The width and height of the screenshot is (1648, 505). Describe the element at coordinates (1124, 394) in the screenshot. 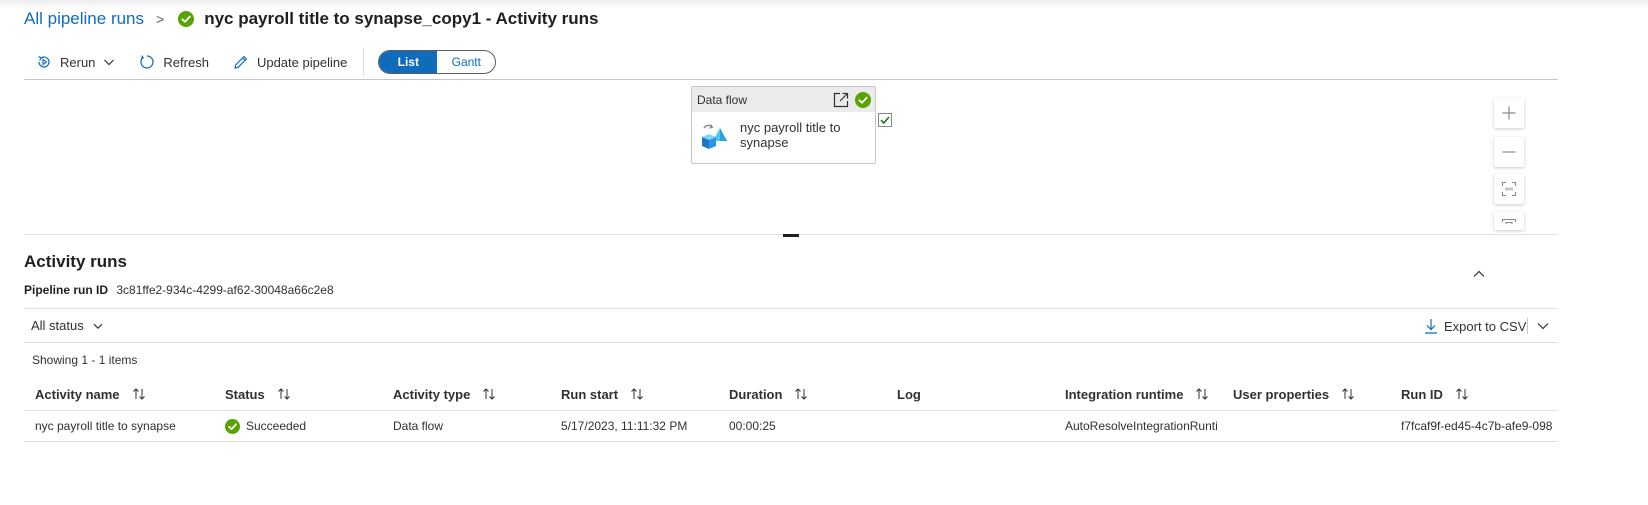

I see `column-header-label: Integration runtime` at that location.